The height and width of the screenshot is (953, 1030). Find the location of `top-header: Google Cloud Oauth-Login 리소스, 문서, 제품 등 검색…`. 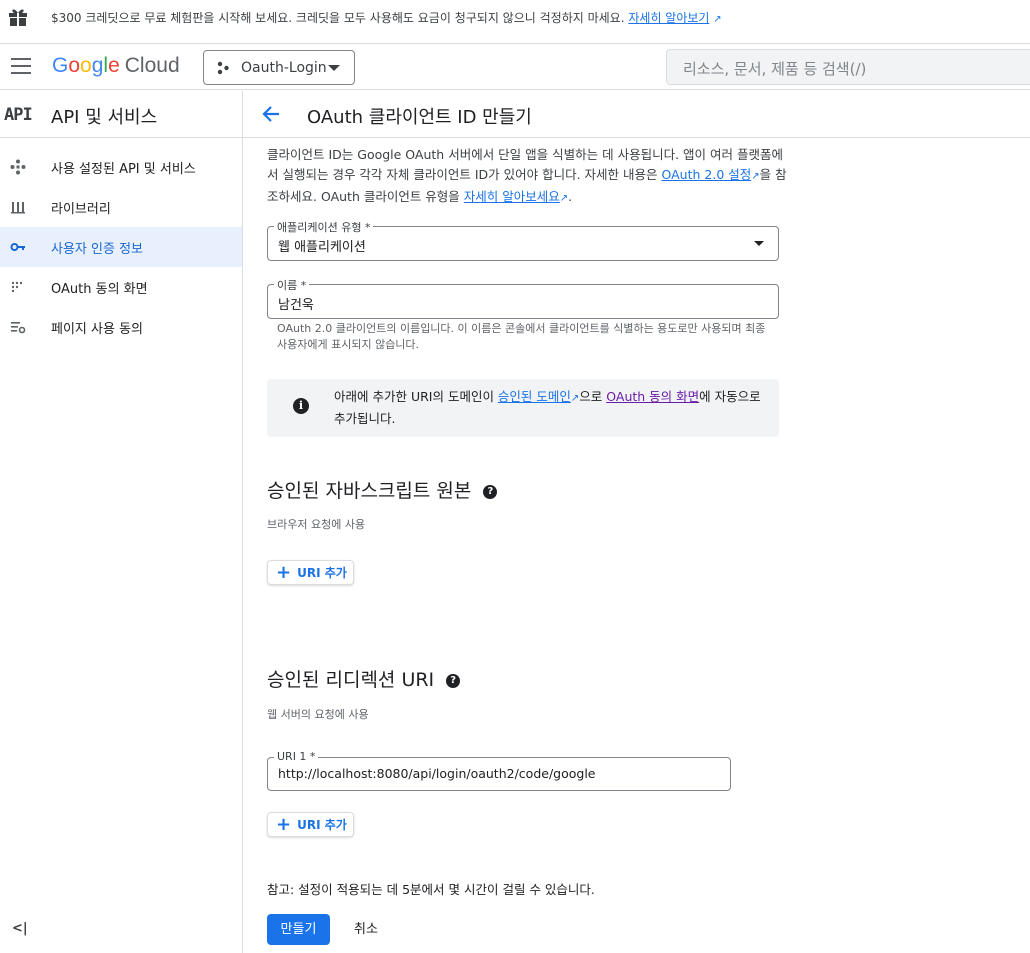

top-header: Google Cloud Oauth-Login 리소스, 문서, 제품 등 검색… is located at coordinates (515, 66).